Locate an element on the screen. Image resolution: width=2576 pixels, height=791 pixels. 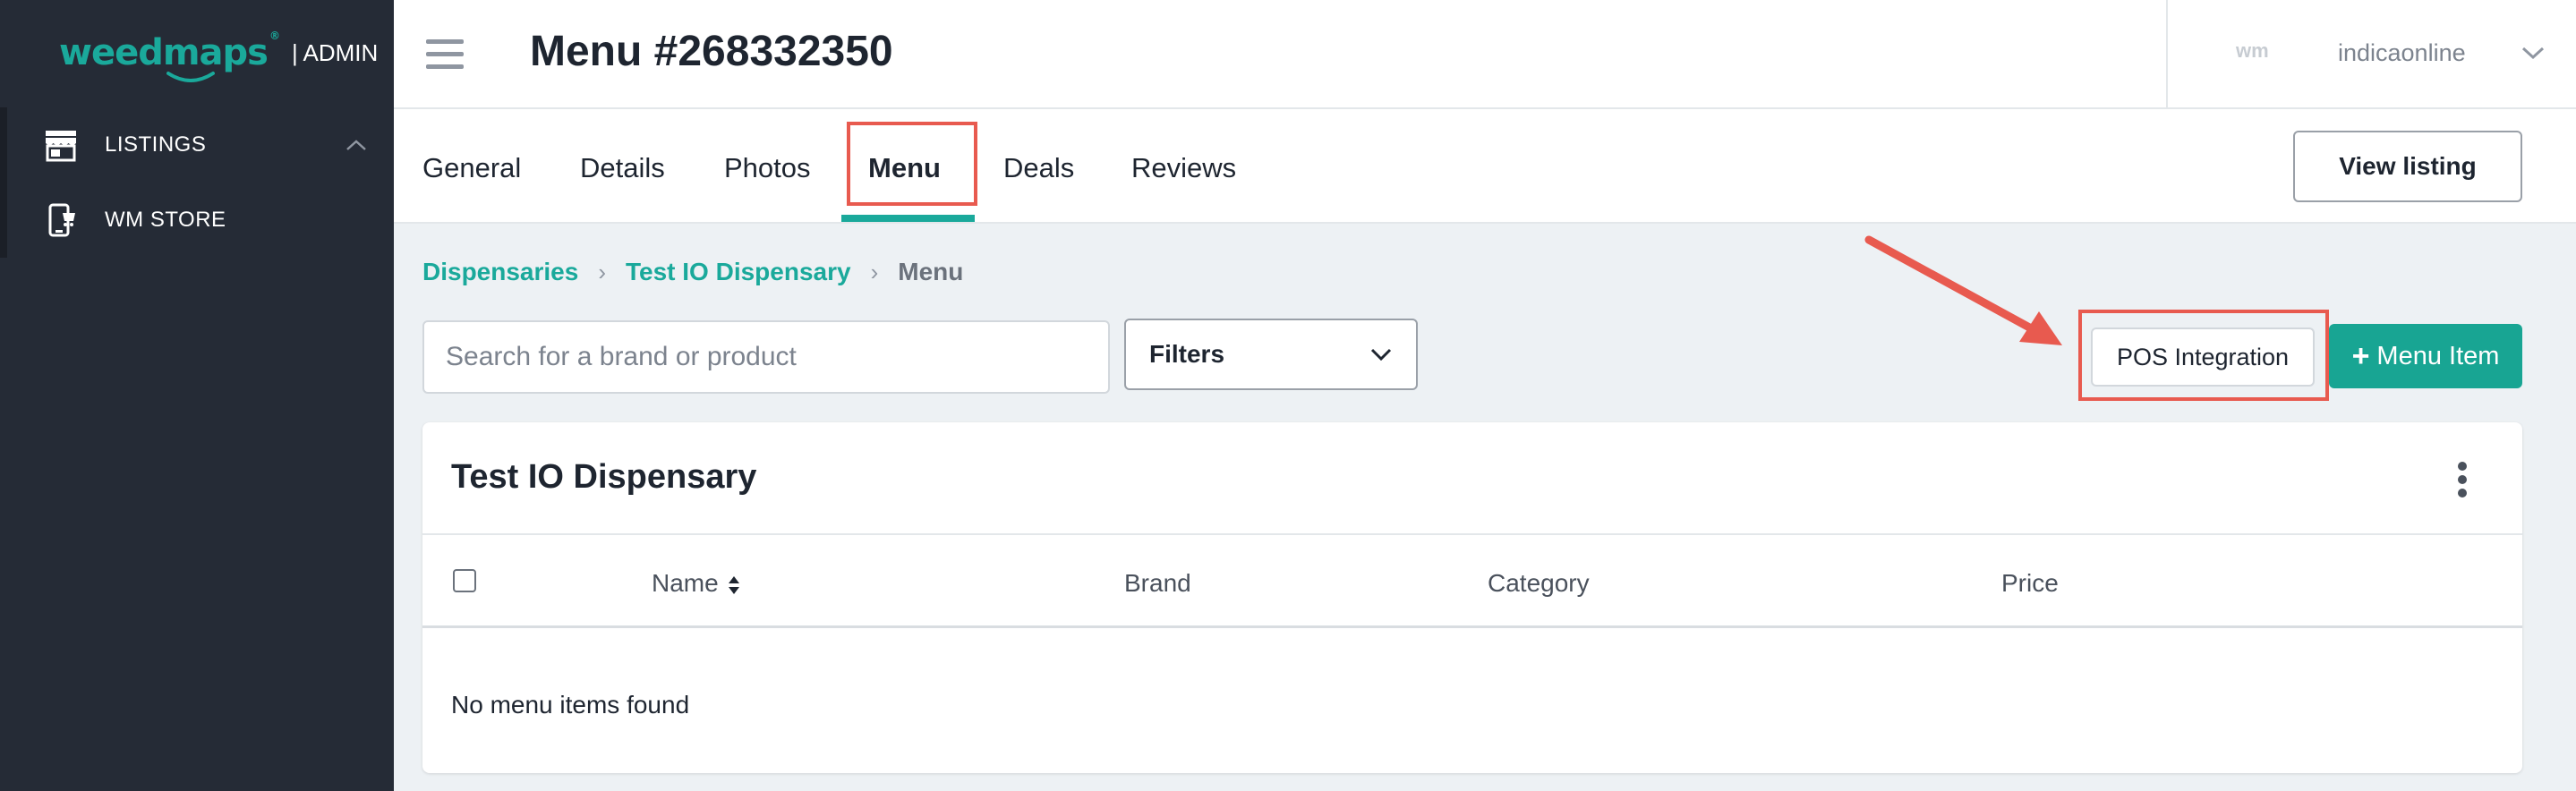
user-menu-name: indicaonline is located at coordinates (2402, 53).